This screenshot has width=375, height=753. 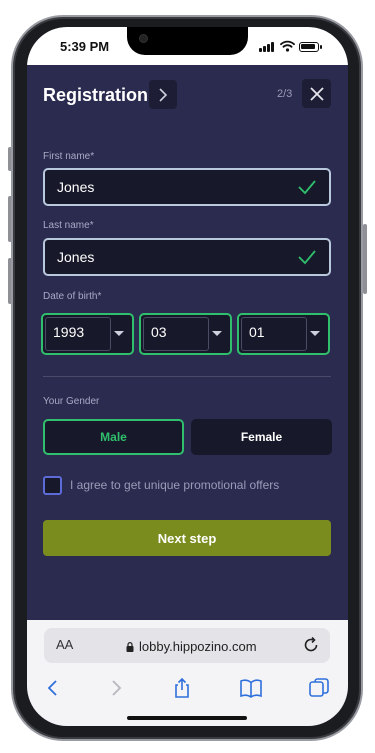 I want to click on dob-month-value: 03, so click(x=159, y=332).